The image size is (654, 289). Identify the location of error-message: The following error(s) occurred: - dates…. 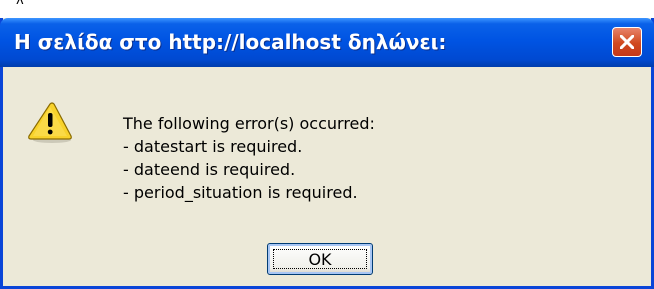
(249, 158).